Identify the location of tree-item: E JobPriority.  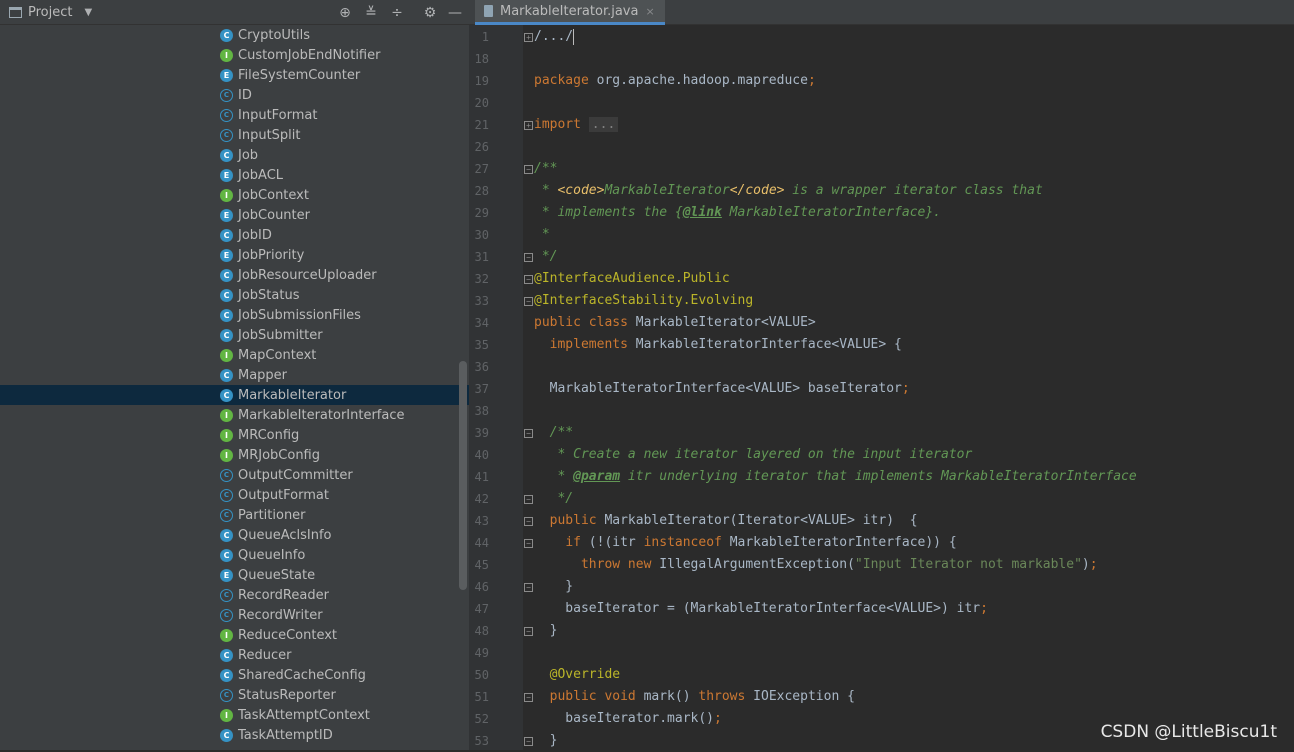
(234, 255).